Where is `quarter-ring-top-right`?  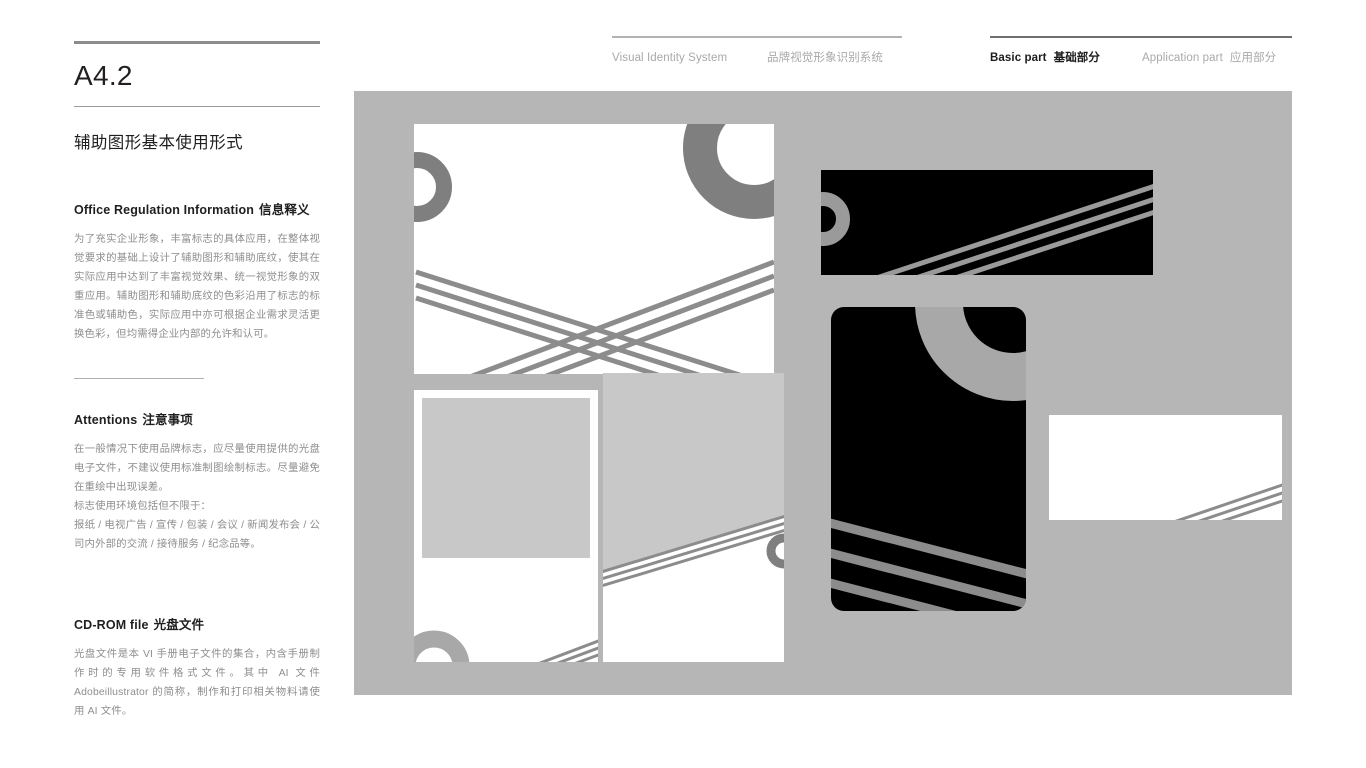
quarter-ring-top-right is located at coordinates (970, 354).